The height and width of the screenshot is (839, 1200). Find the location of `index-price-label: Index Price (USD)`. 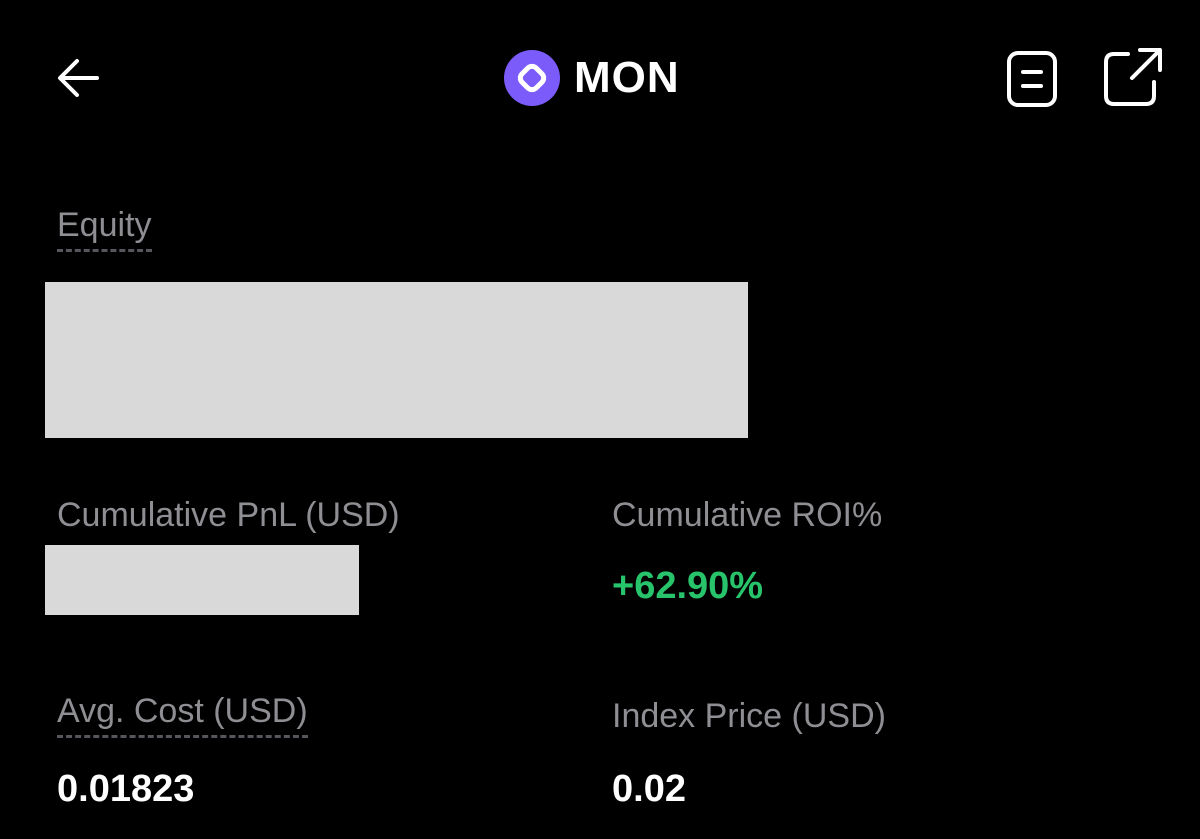

index-price-label: Index Price (USD) is located at coordinates (749, 716).